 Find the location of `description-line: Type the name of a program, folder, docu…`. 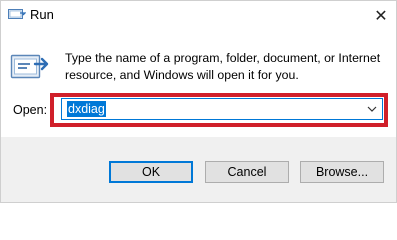

description-line: Type the name of a program, folder, docu… is located at coordinates (223, 58).